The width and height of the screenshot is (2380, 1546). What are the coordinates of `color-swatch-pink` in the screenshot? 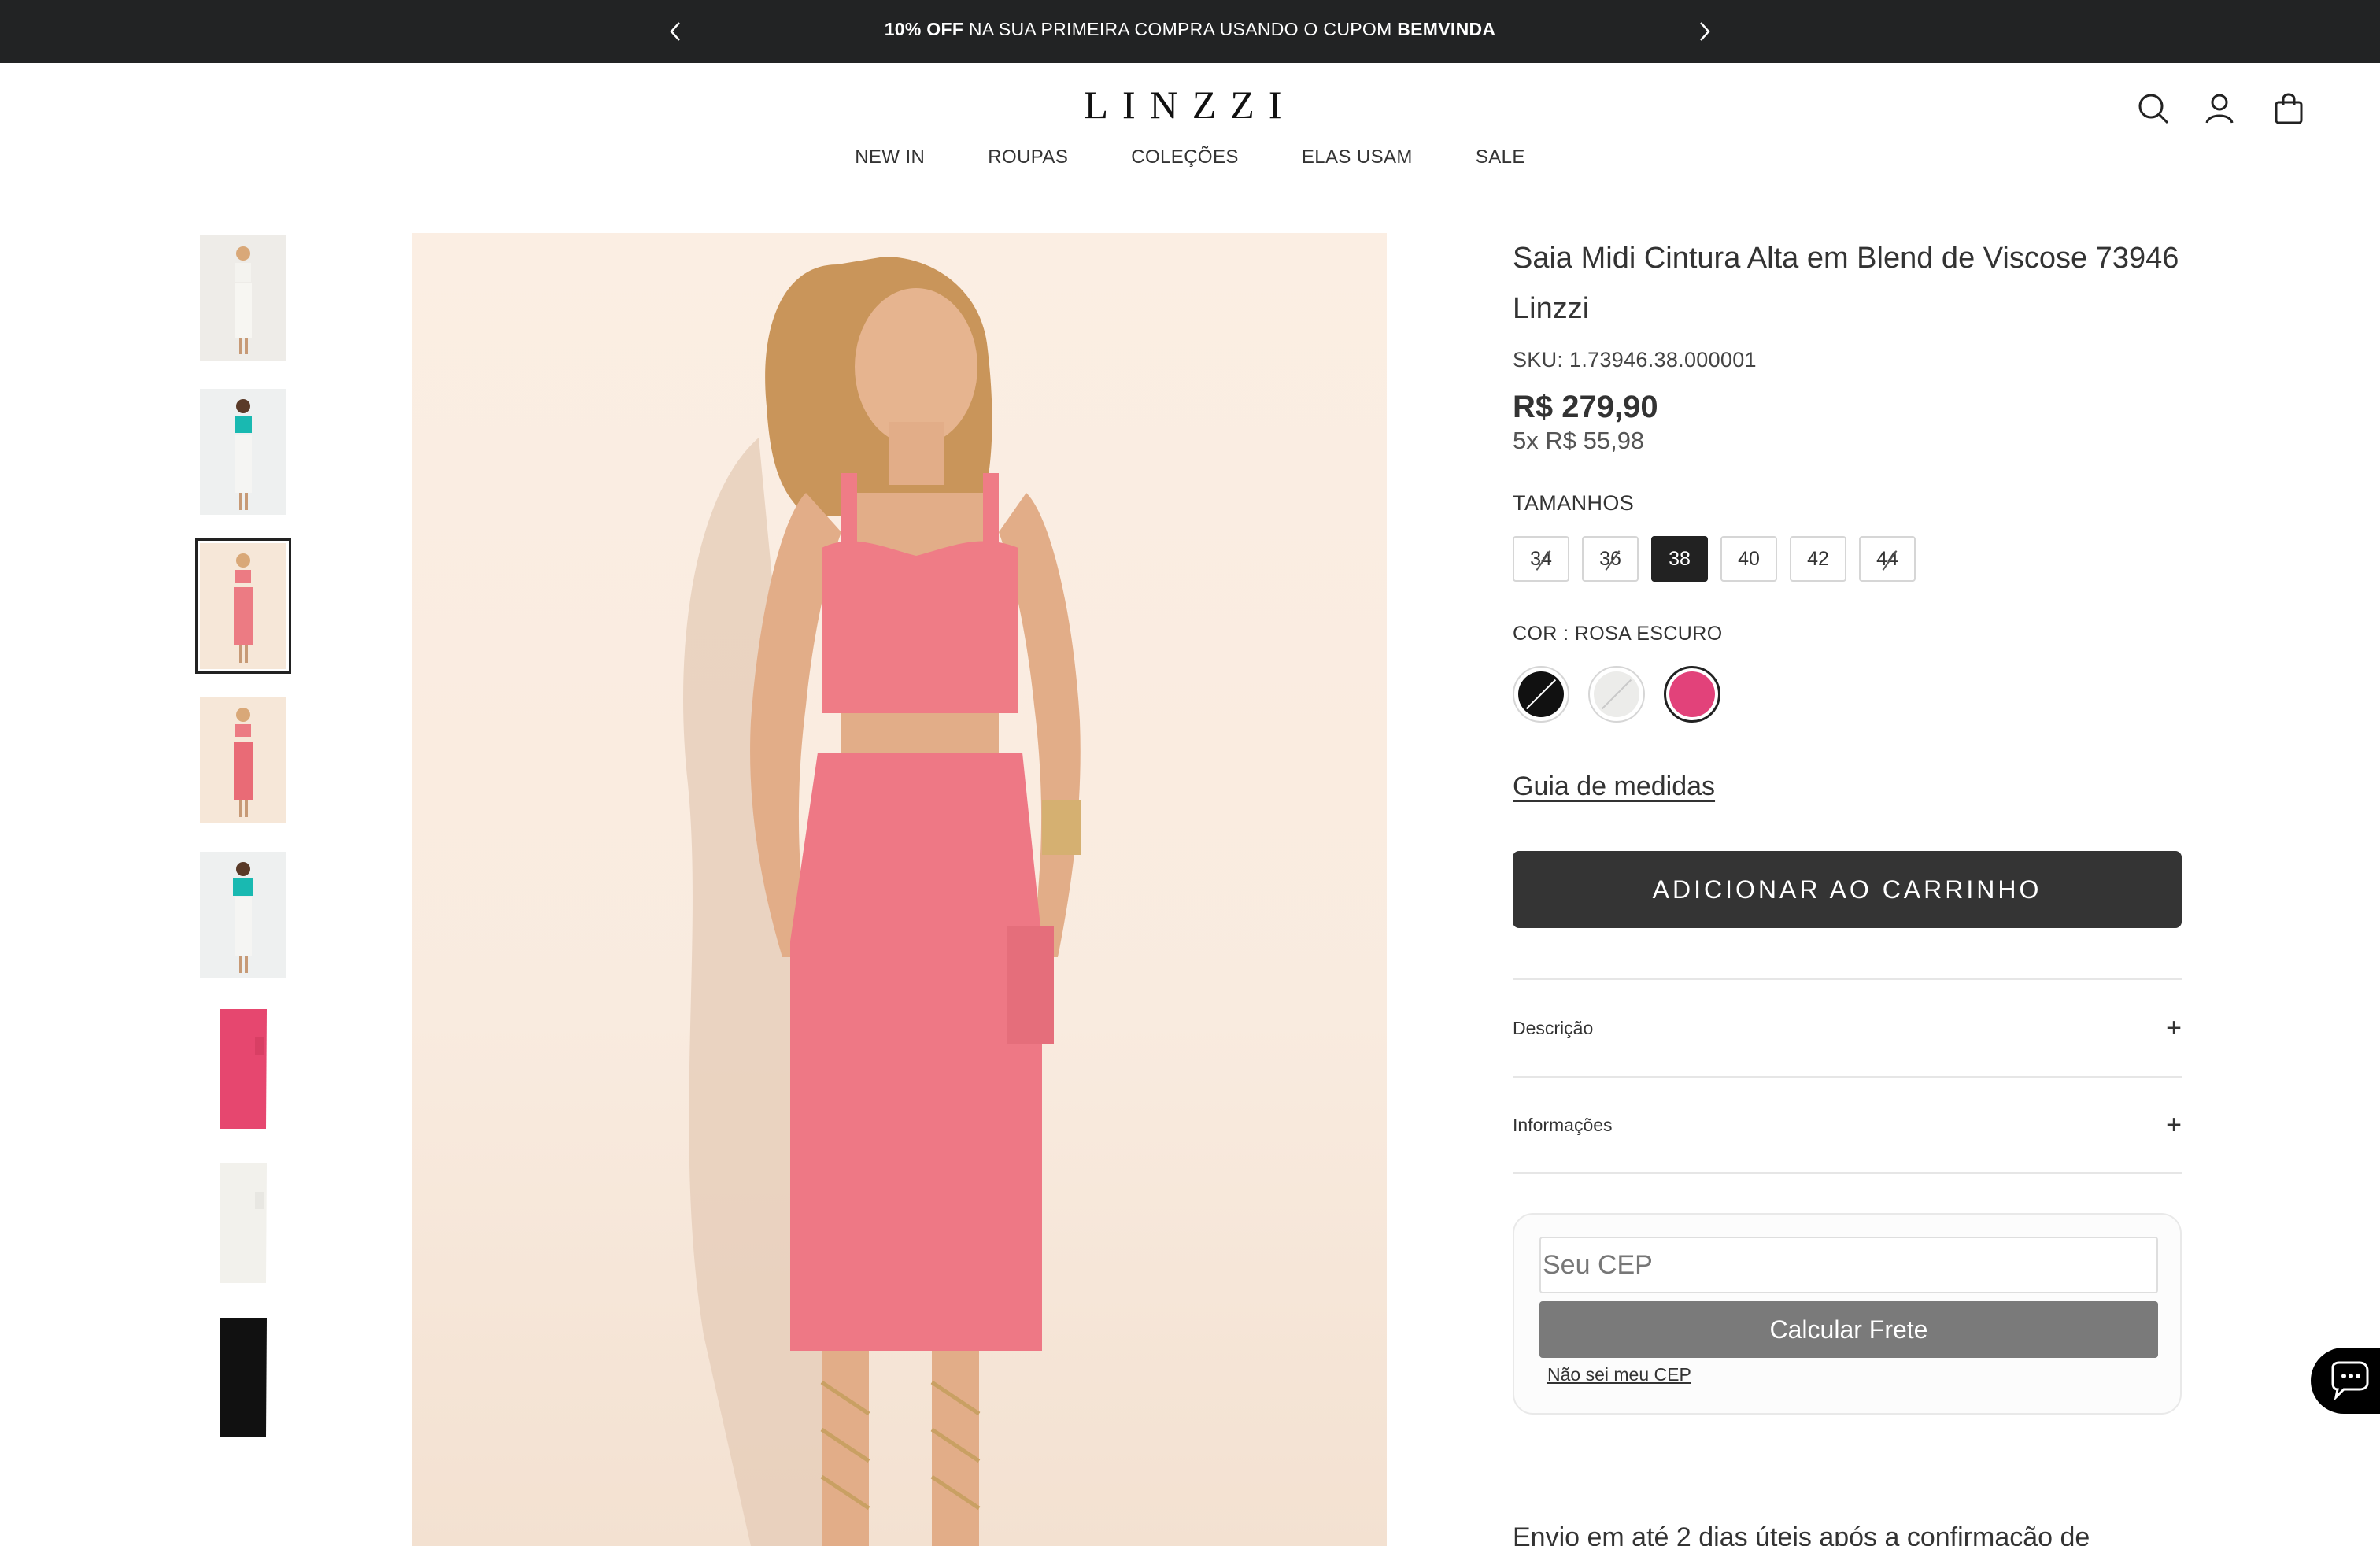 It's located at (1692, 694).